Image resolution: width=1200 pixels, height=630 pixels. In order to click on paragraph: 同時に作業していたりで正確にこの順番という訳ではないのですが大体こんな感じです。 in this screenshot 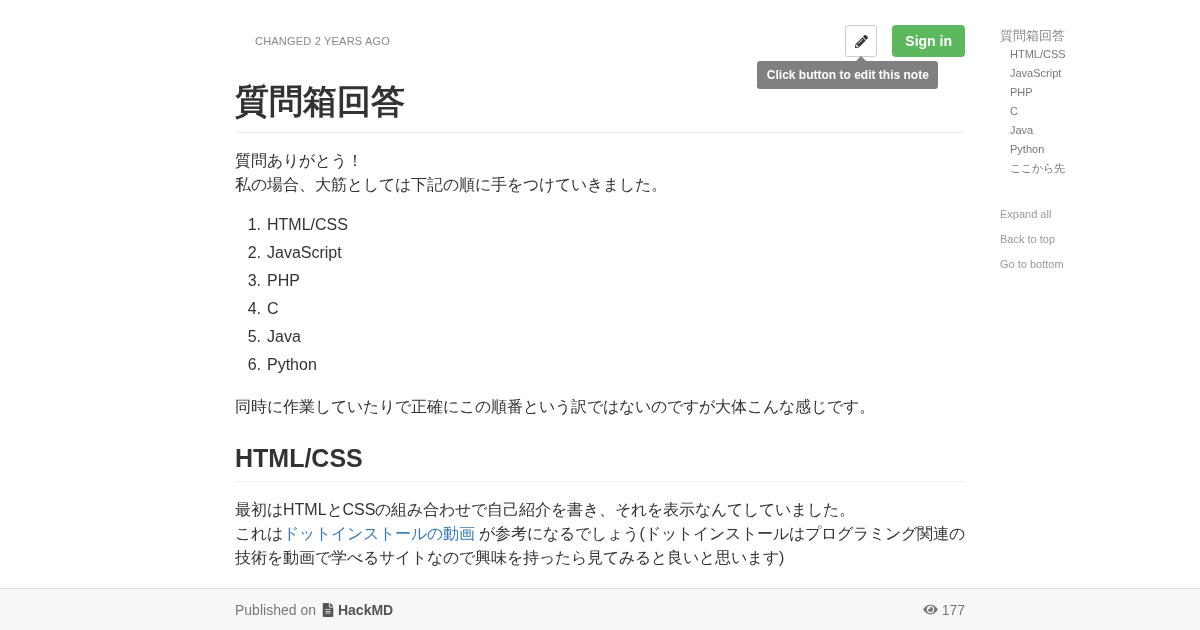, I will do `click(555, 407)`.